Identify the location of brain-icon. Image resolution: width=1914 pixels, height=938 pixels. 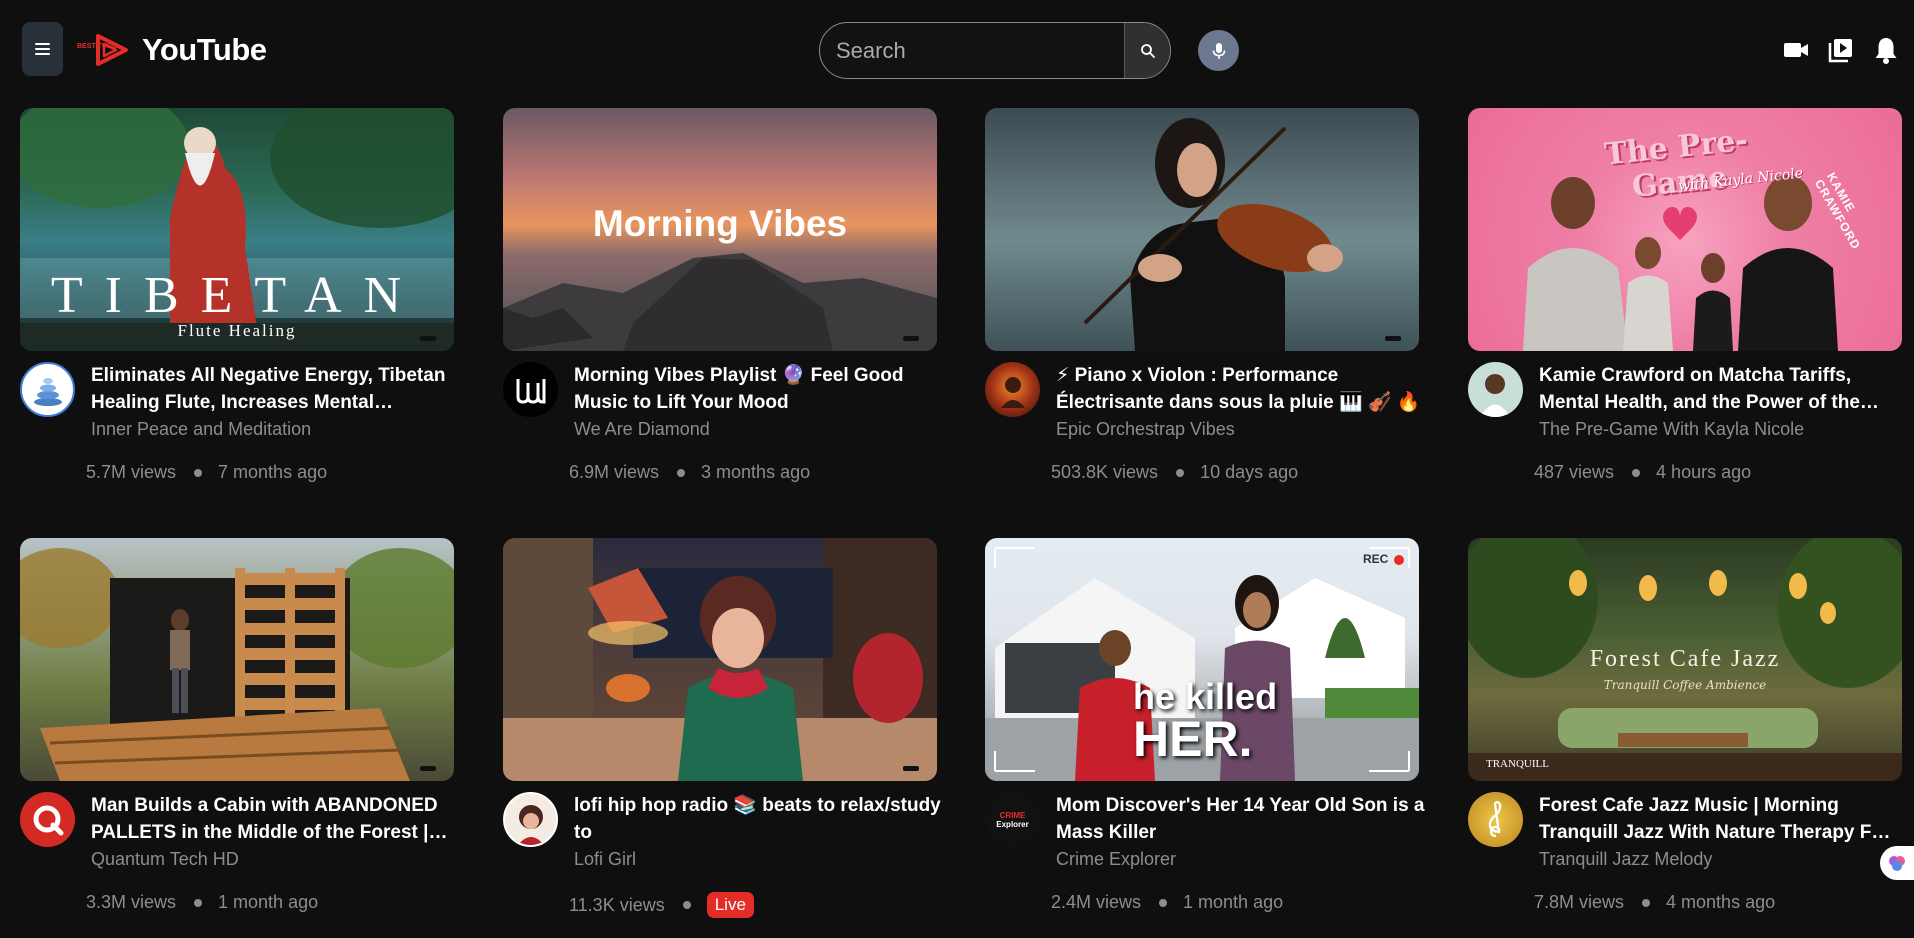
(1897, 863).